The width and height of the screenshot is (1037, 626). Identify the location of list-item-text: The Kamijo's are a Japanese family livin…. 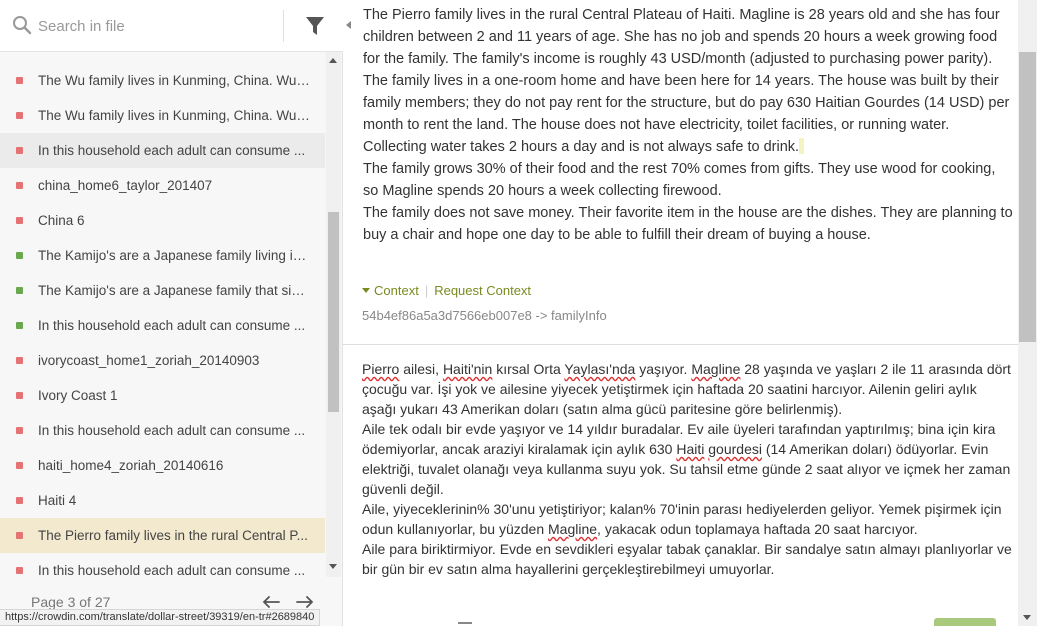
(174, 255).